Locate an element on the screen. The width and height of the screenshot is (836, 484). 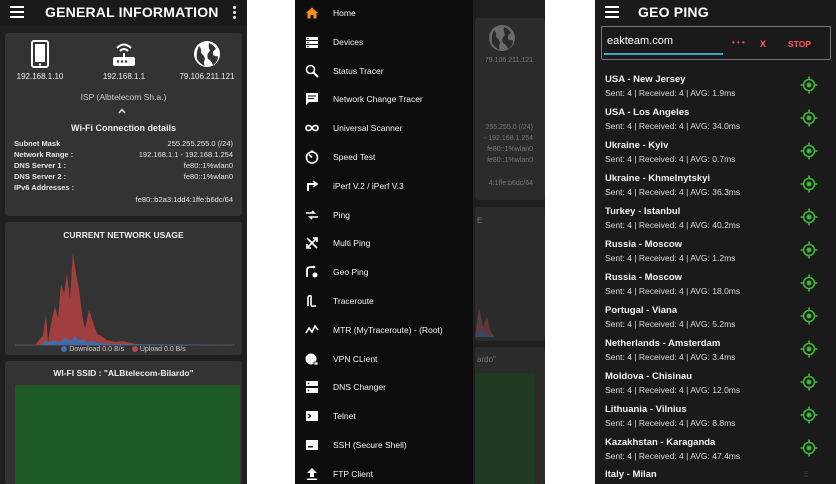
device-router: 192.168.1.1 is located at coordinates (124, 60).